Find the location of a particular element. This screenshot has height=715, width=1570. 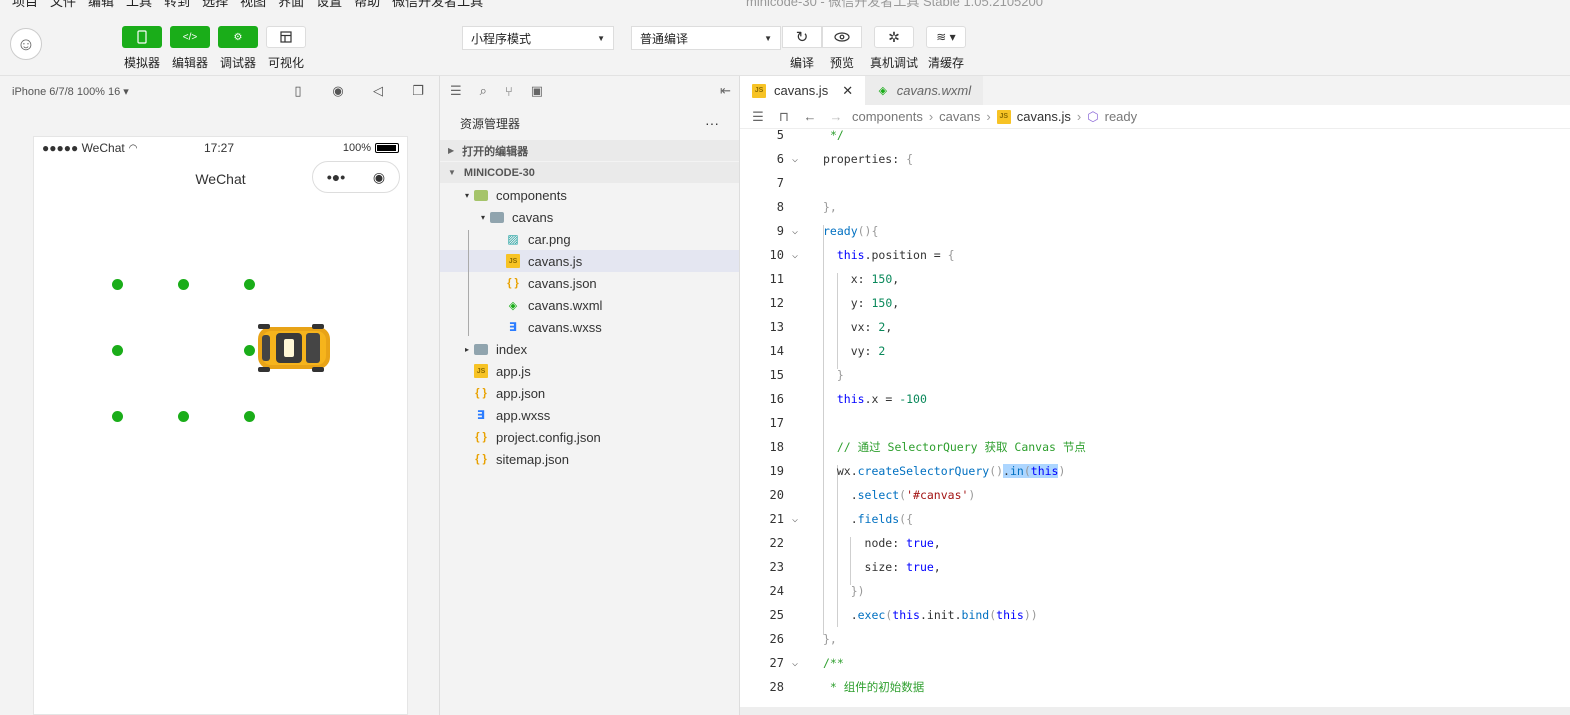

code-line: 20 .select('#canvas') is located at coordinates (1155, 495).